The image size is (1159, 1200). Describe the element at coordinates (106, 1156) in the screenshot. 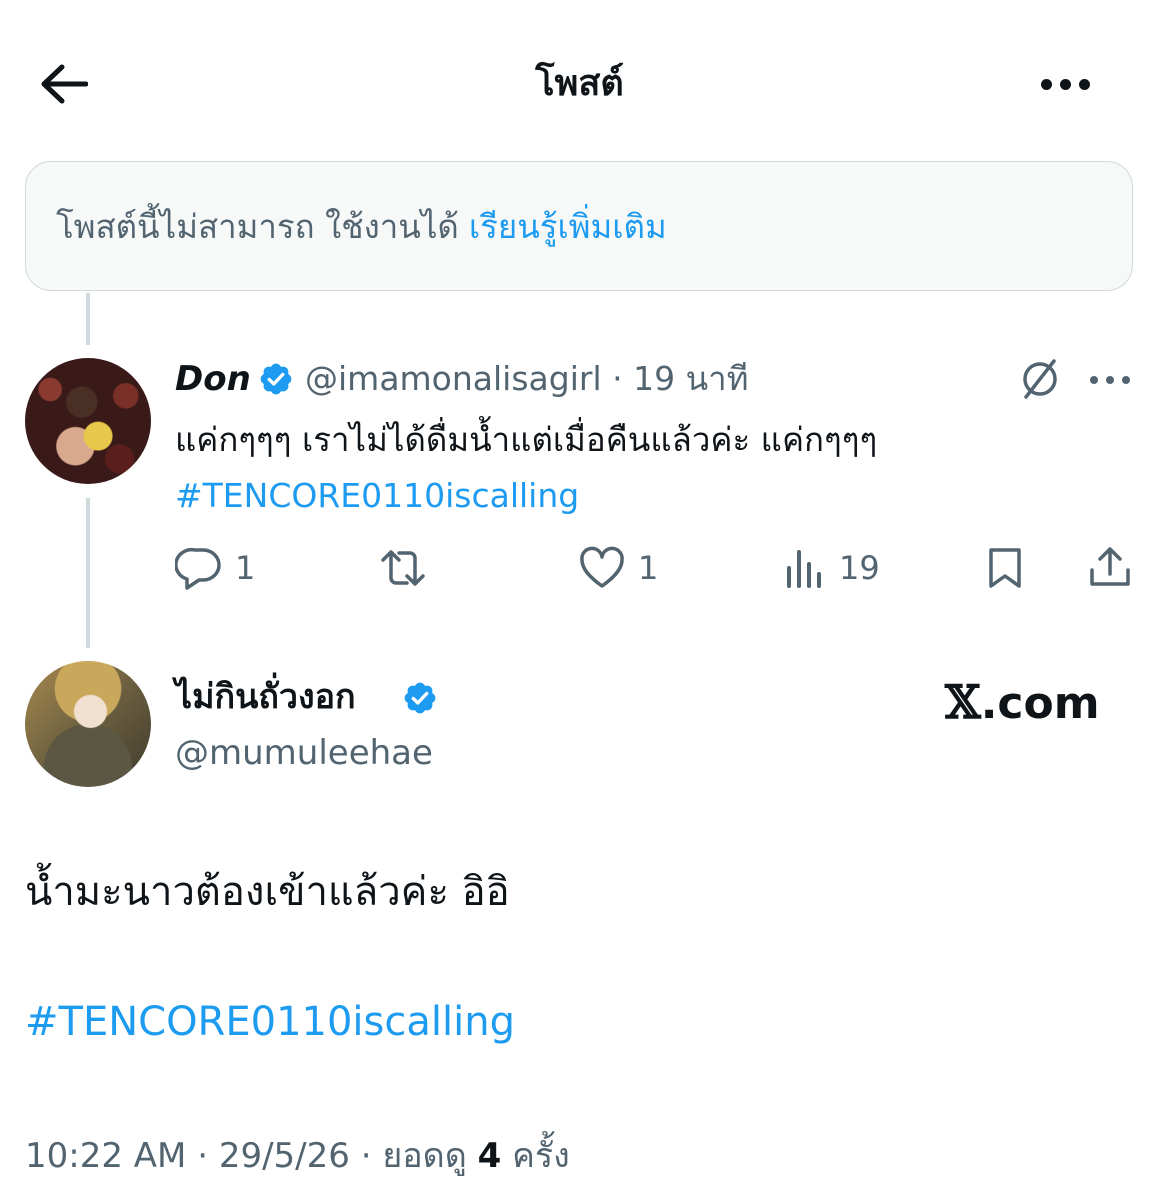

I see `post-time: 10:22 AM` at that location.